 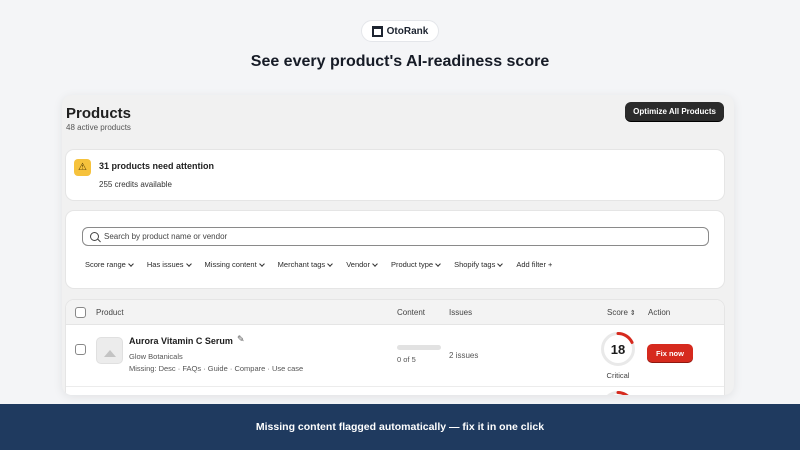 What do you see at coordinates (181, 341) in the screenshot?
I see `product-name: Aurora Vitamin C Serum` at bounding box center [181, 341].